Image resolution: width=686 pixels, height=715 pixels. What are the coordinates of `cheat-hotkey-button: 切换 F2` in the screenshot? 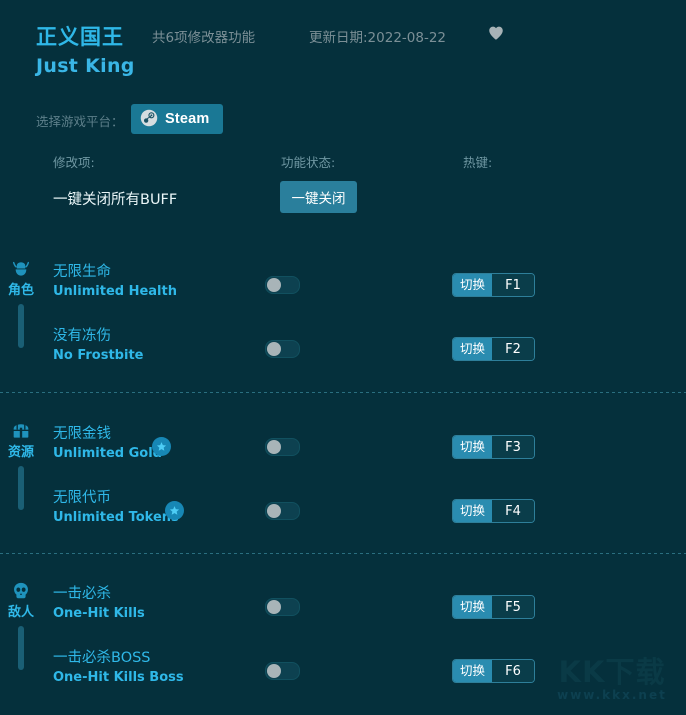 It's located at (494, 349).